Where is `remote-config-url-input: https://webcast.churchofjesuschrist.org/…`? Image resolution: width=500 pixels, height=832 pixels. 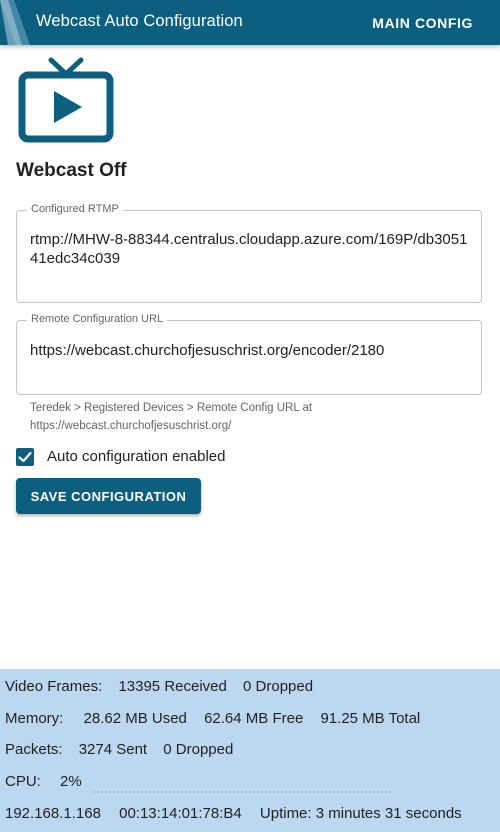 remote-config-url-input: https://webcast.churchofjesuschrist.org/… is located at coordinates (250, 350).